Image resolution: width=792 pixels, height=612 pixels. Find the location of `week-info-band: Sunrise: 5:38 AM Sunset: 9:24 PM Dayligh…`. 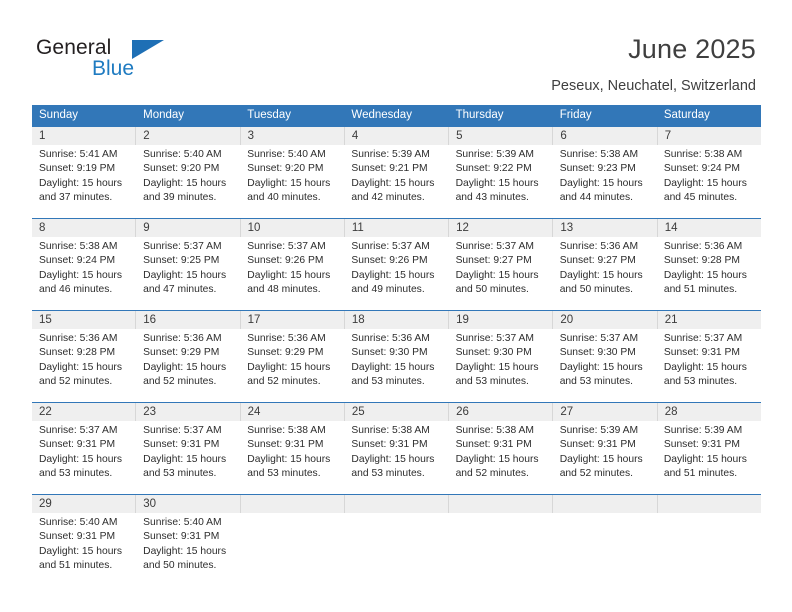

week-info-band: Sunrise: 5:38 AM Sunset: 9:24 PM Dayligh… is located at coordinates (396, 269).